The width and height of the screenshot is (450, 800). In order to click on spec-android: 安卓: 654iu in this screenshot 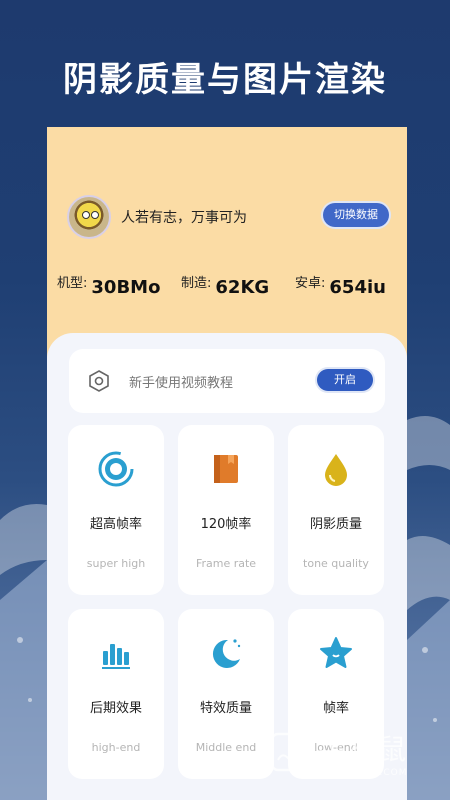, I will do `click(340, 287)`.